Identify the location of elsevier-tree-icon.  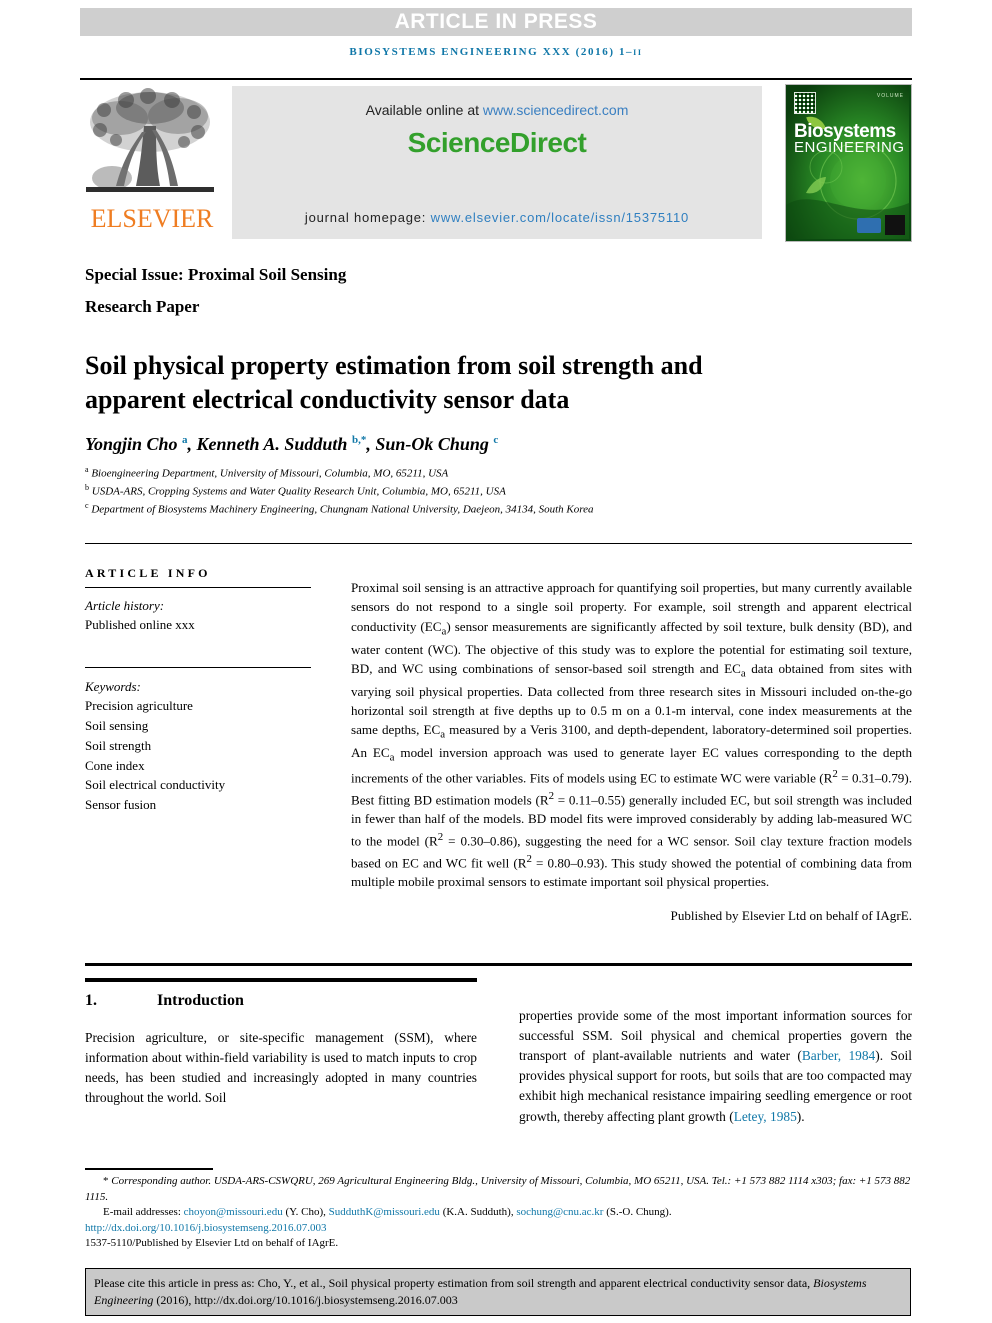
(150, 144).